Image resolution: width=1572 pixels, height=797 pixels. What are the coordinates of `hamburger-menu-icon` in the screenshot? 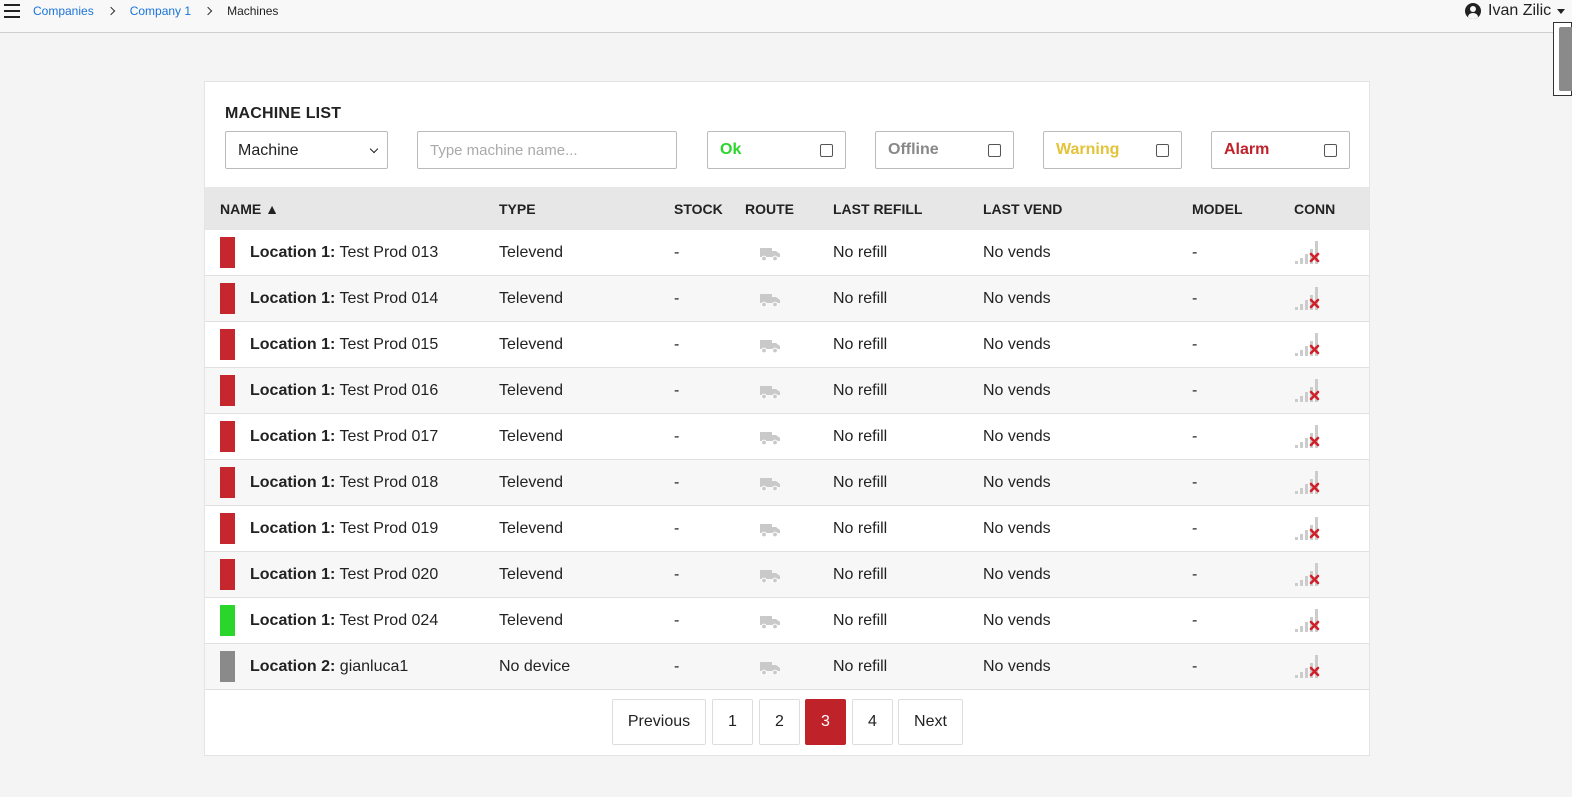 It's located at (12, 11).